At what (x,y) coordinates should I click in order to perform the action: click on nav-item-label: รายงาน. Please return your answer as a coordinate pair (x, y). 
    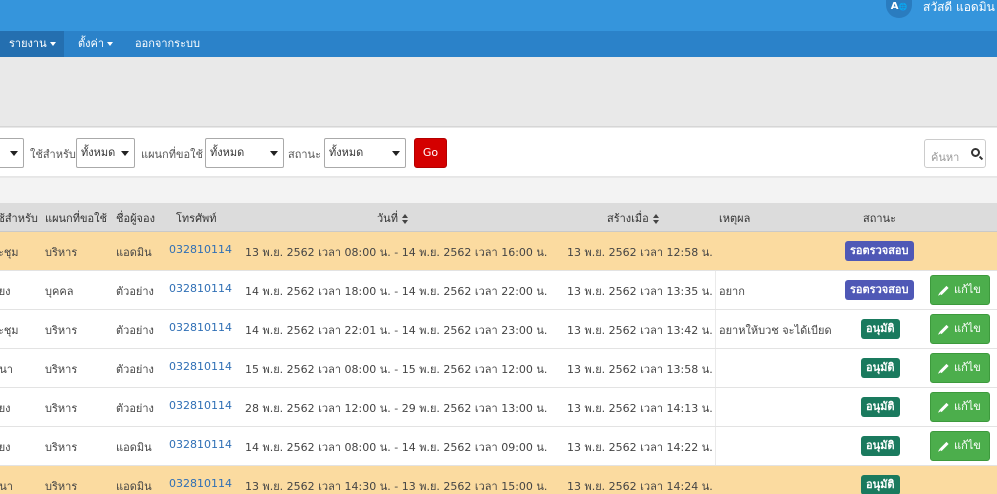
    Looking at the image, I should click on (28, 43).